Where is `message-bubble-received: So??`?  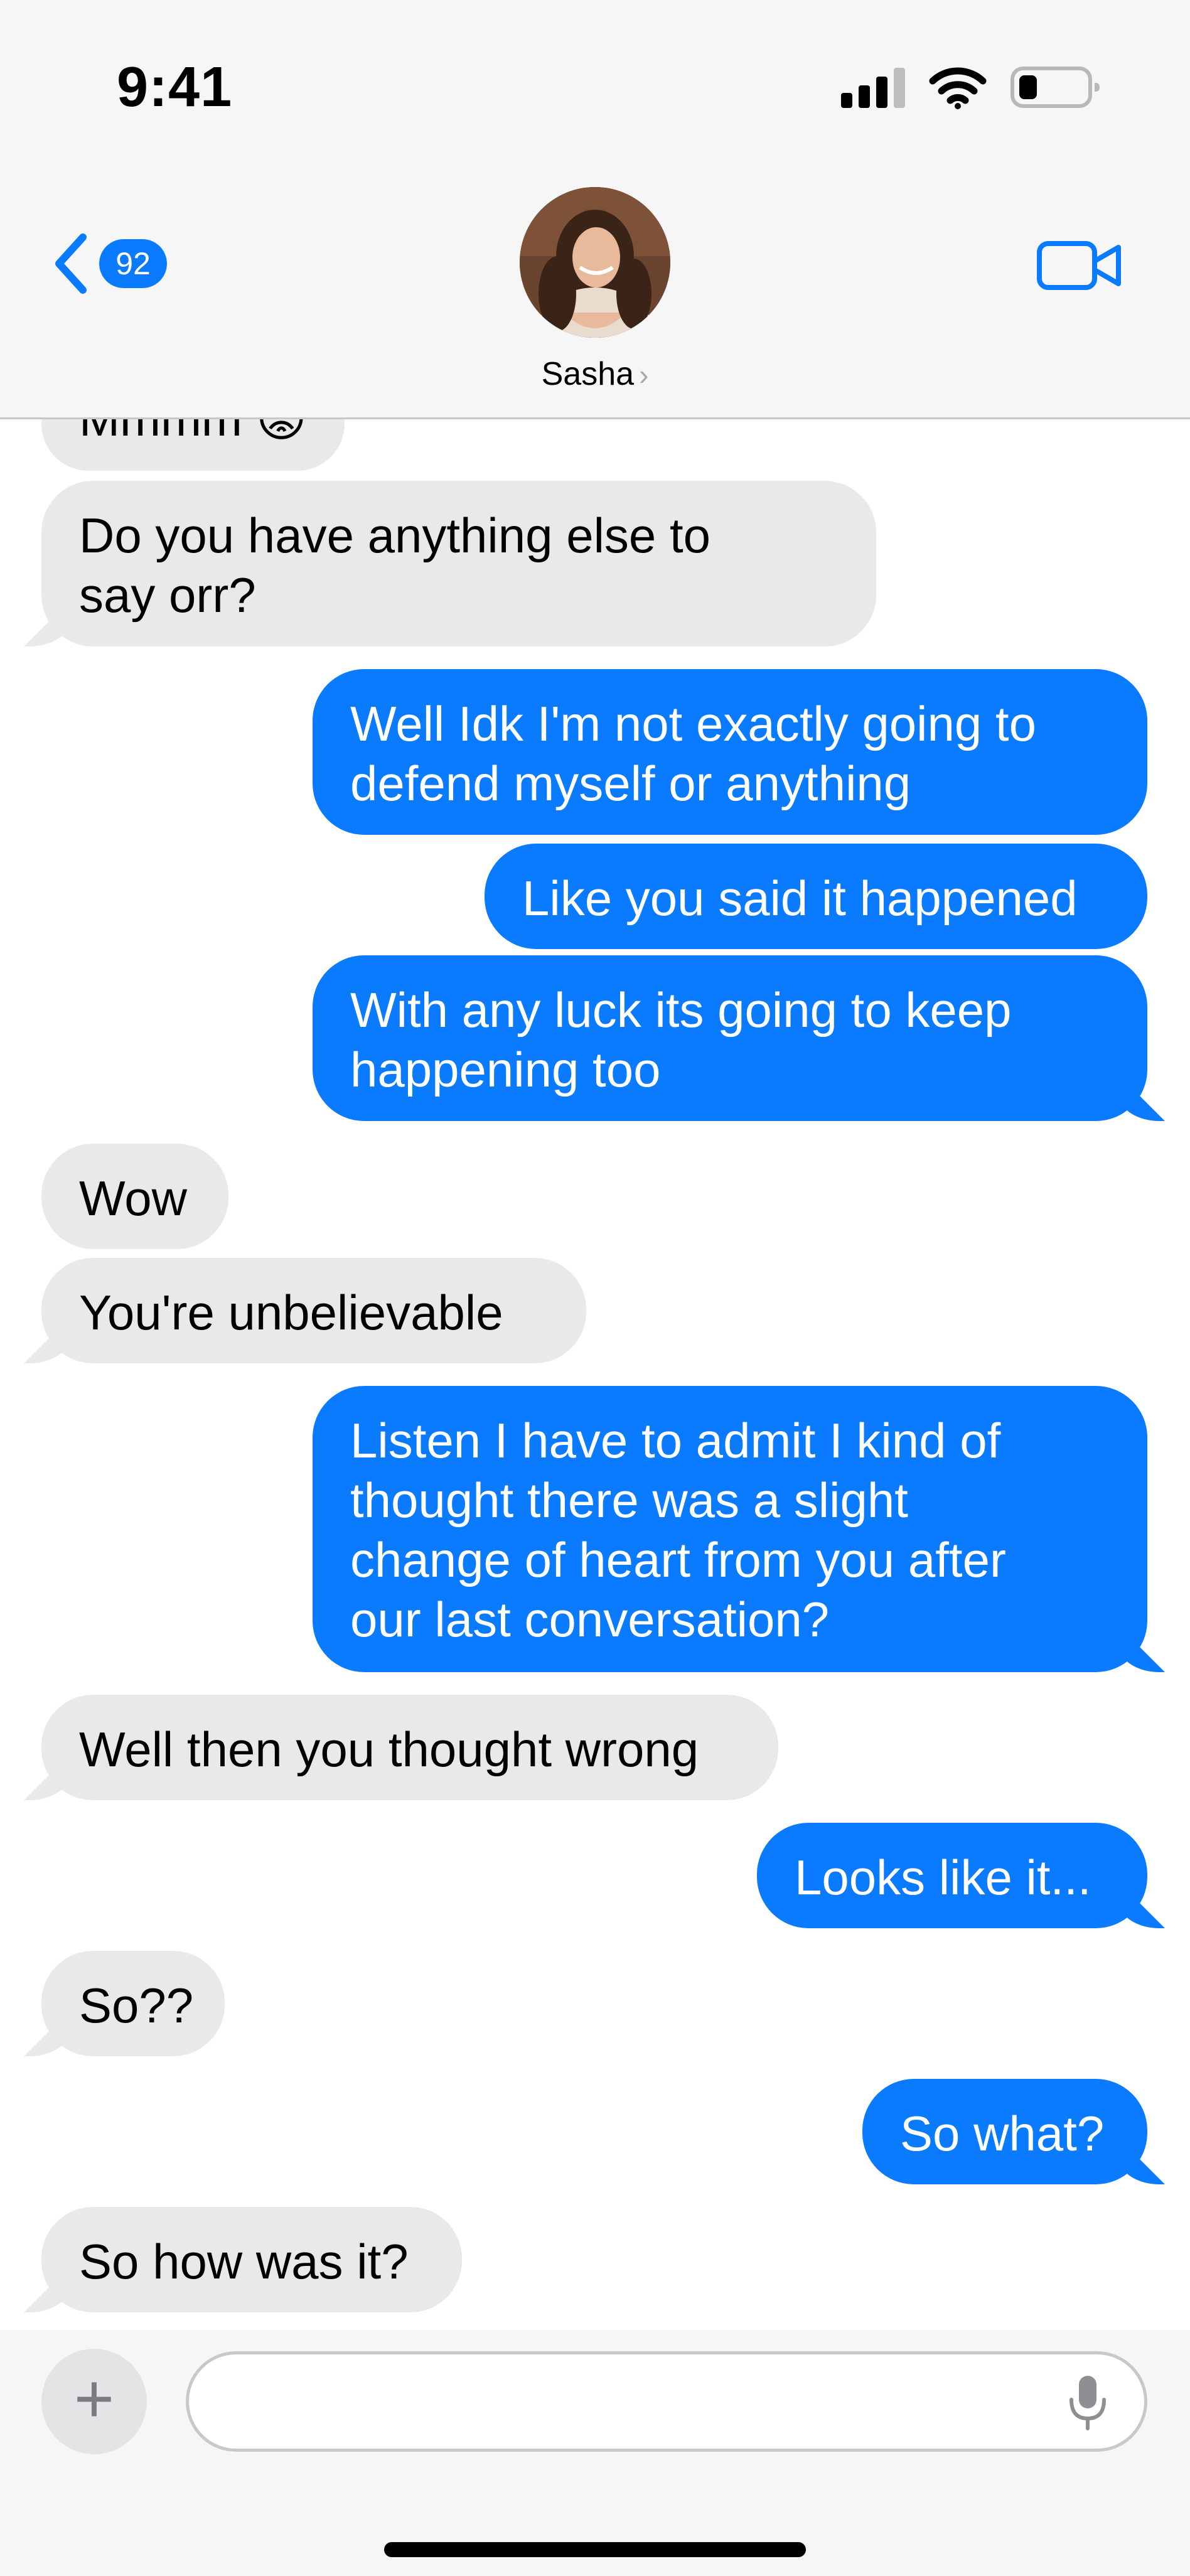 message-bubble-received: So?? is located at coordinates (133, 2003).